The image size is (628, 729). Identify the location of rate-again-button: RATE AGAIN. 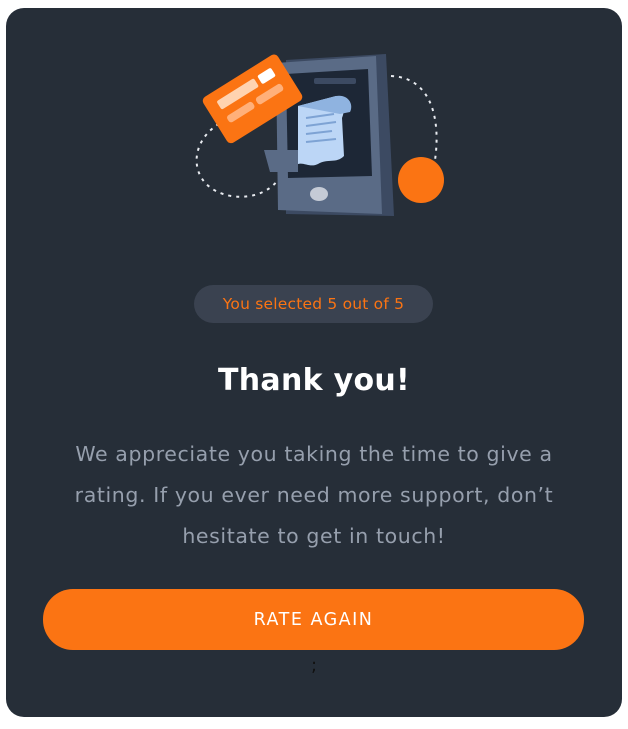
(313, 619).